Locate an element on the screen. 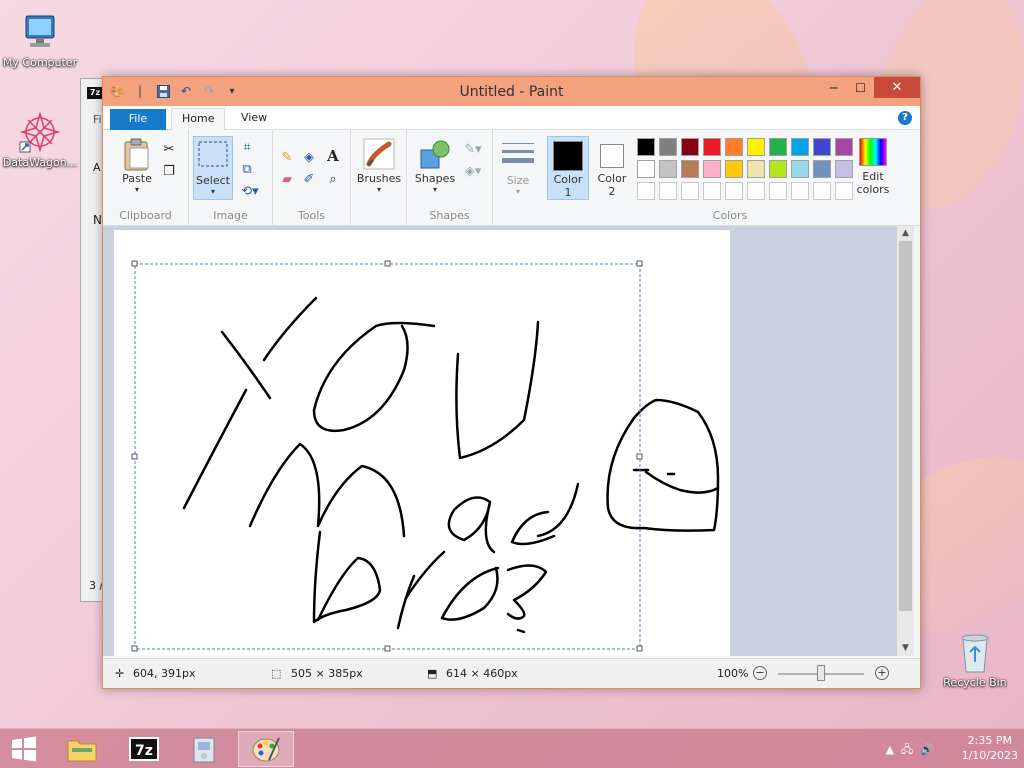 The image size is (1024, 768). window-title: Untitled - Paint is located at coordinates (511, 92).